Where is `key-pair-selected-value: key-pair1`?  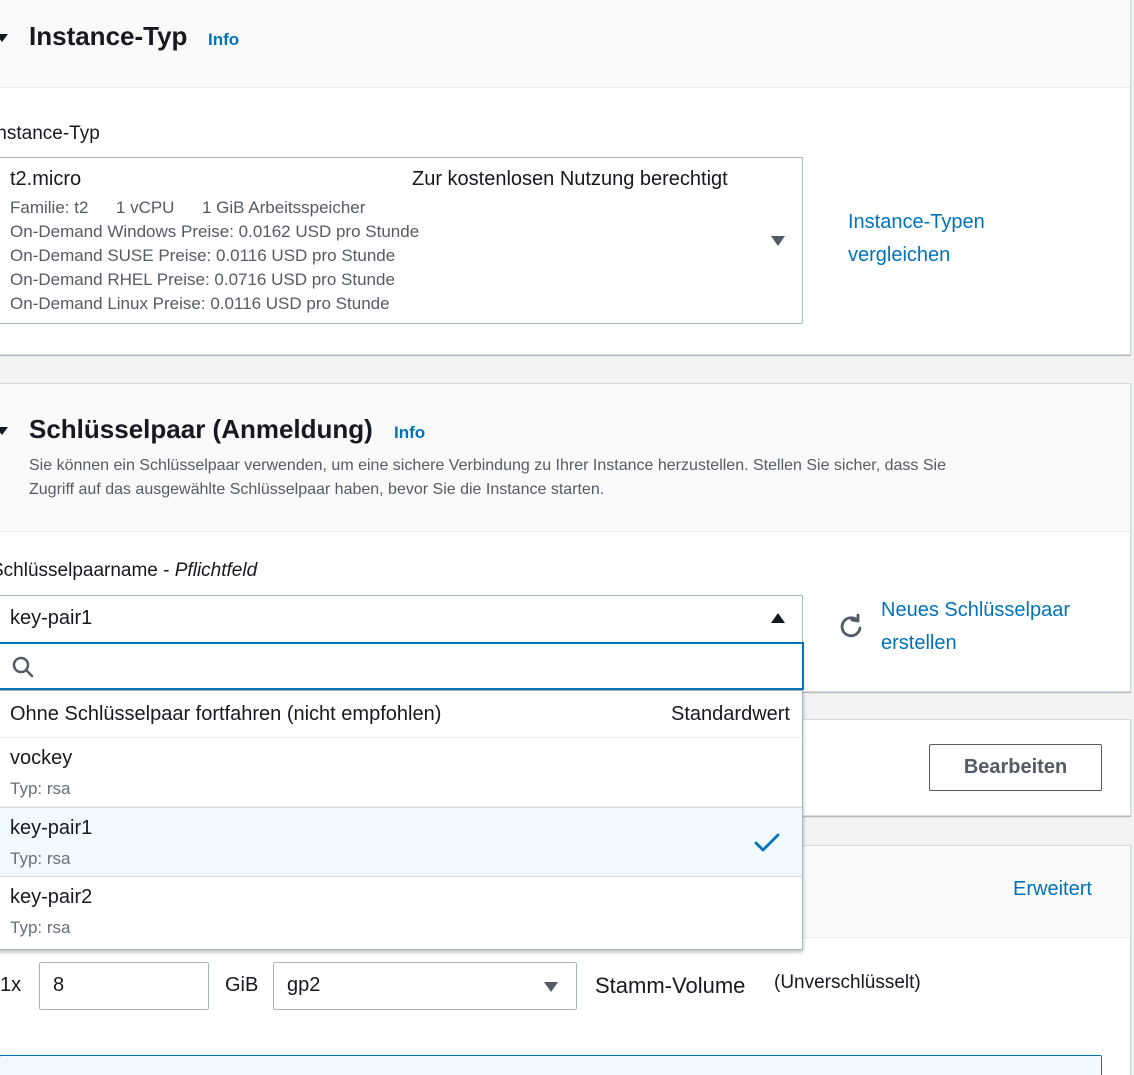 key-pair-selected-value: key-pair1 is located at coordinates (51, 618).